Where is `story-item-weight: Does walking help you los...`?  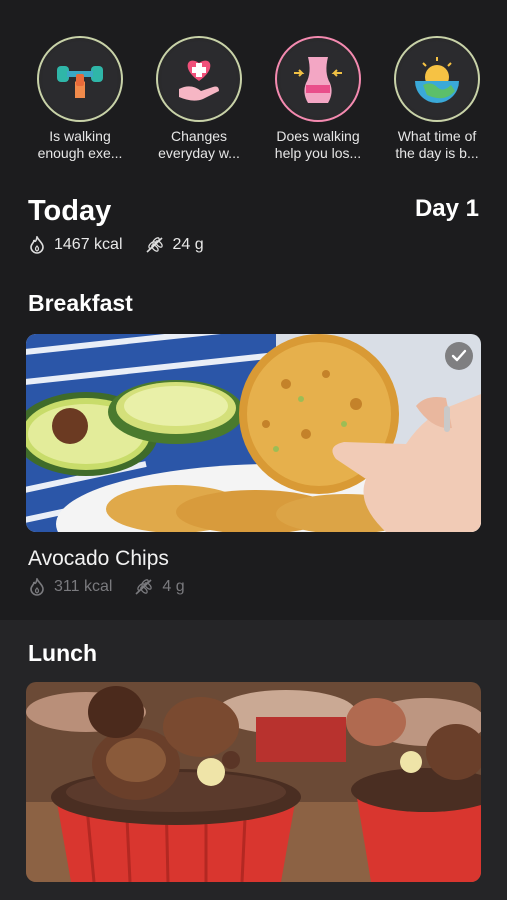
story-item-weight: Does walking help you los... is located at coordinates (318, 99).